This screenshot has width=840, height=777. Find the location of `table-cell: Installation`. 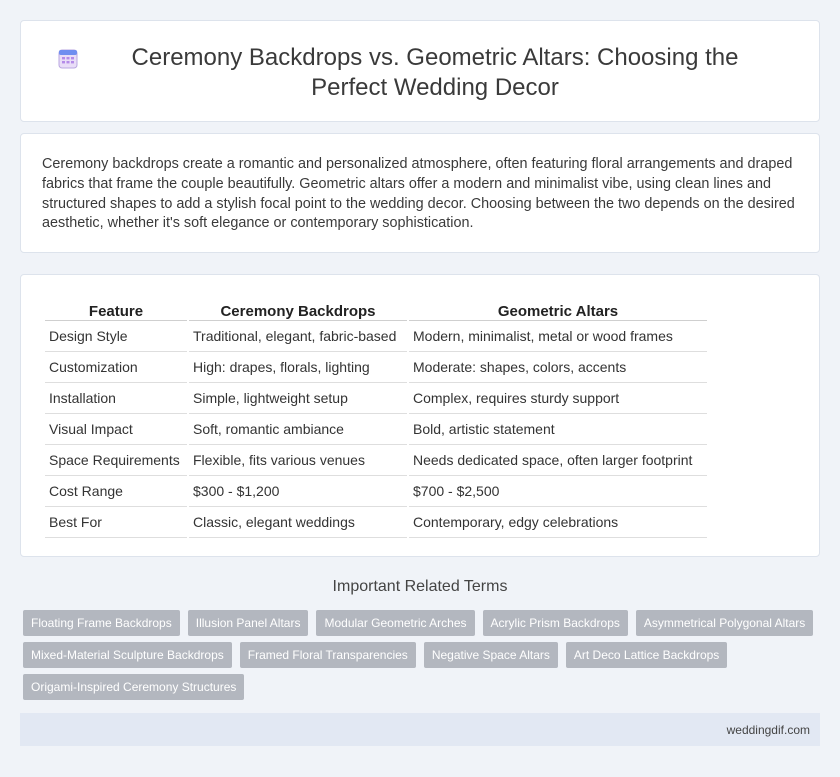

table-cell: Installation is located at coordinates (116, 398).